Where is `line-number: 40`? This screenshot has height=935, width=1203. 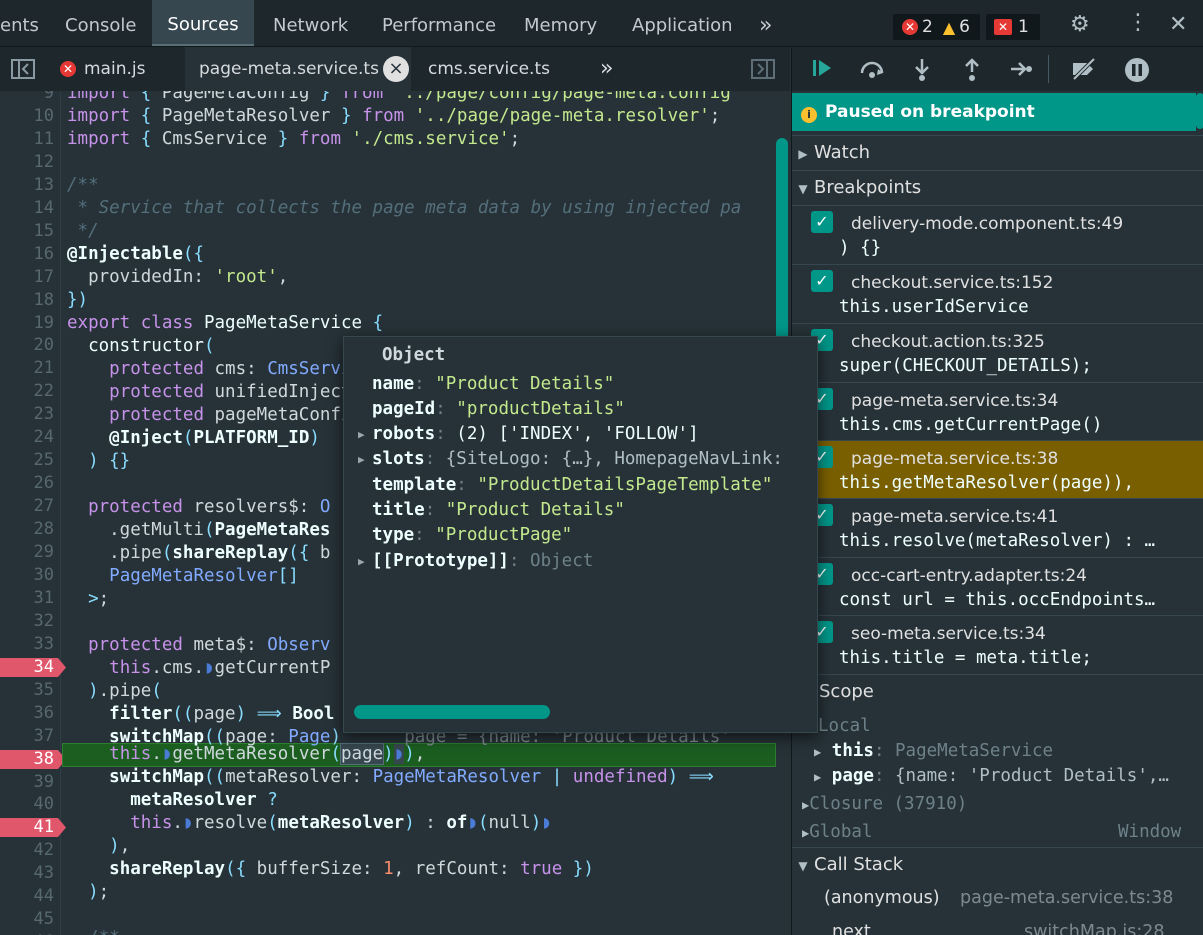
line-number: 40 is located at coordinates (27, 804).